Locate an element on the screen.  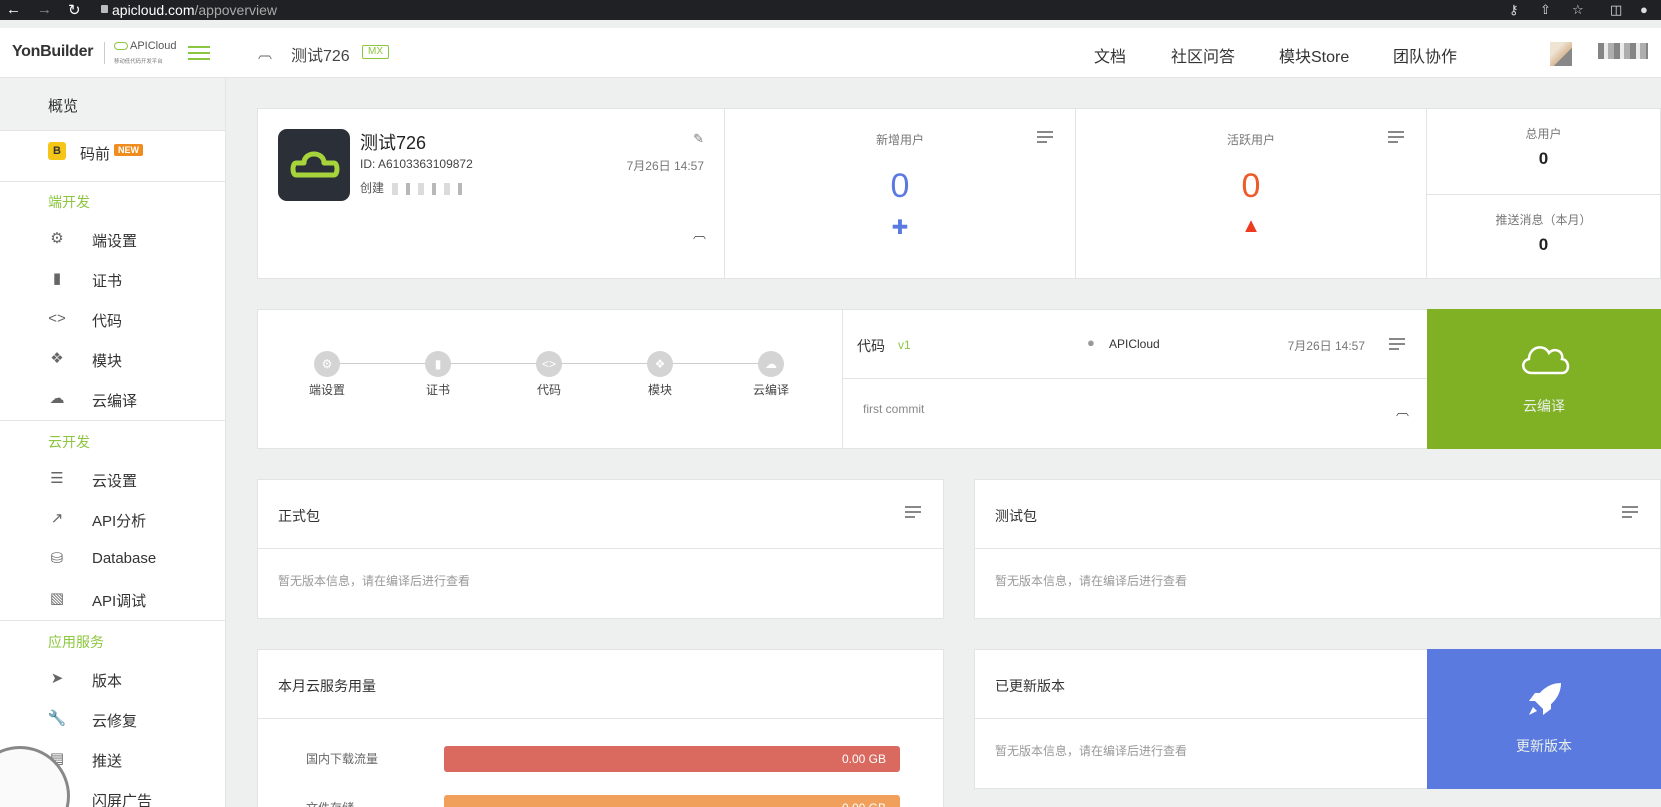
total-users-card: 总用户 0 is located at coordinates (1543, 151).